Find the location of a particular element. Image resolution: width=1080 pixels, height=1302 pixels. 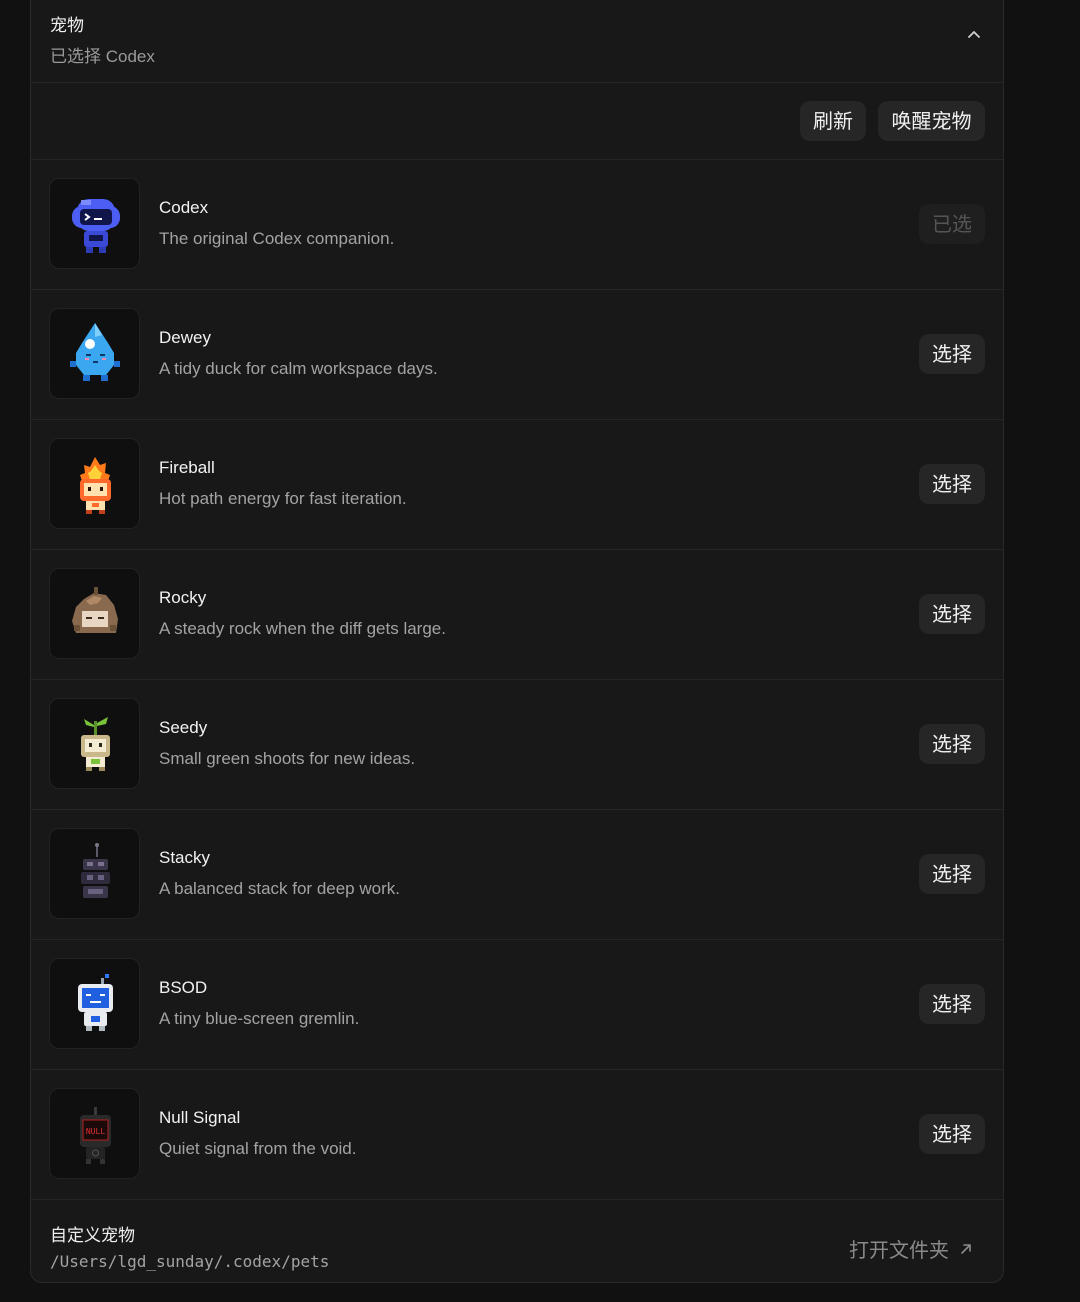

pet-name: Rocky is located at coordinates (183, 597).